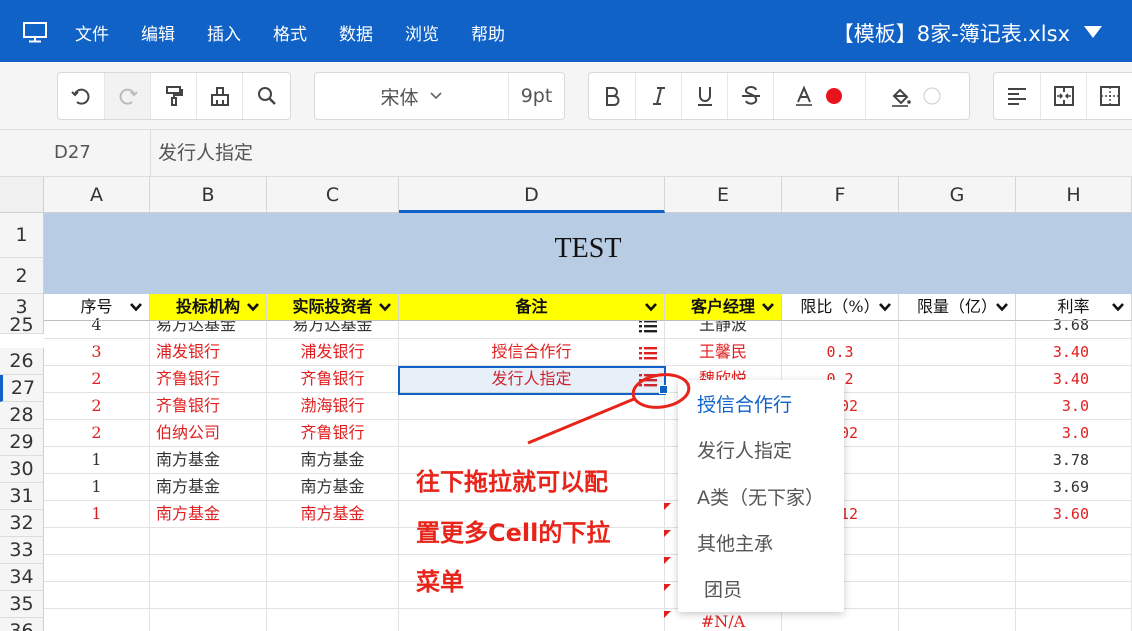  Describe the element at coordinates (22, 235) in the screenshot. I see `row-header-1: 1` at that location.